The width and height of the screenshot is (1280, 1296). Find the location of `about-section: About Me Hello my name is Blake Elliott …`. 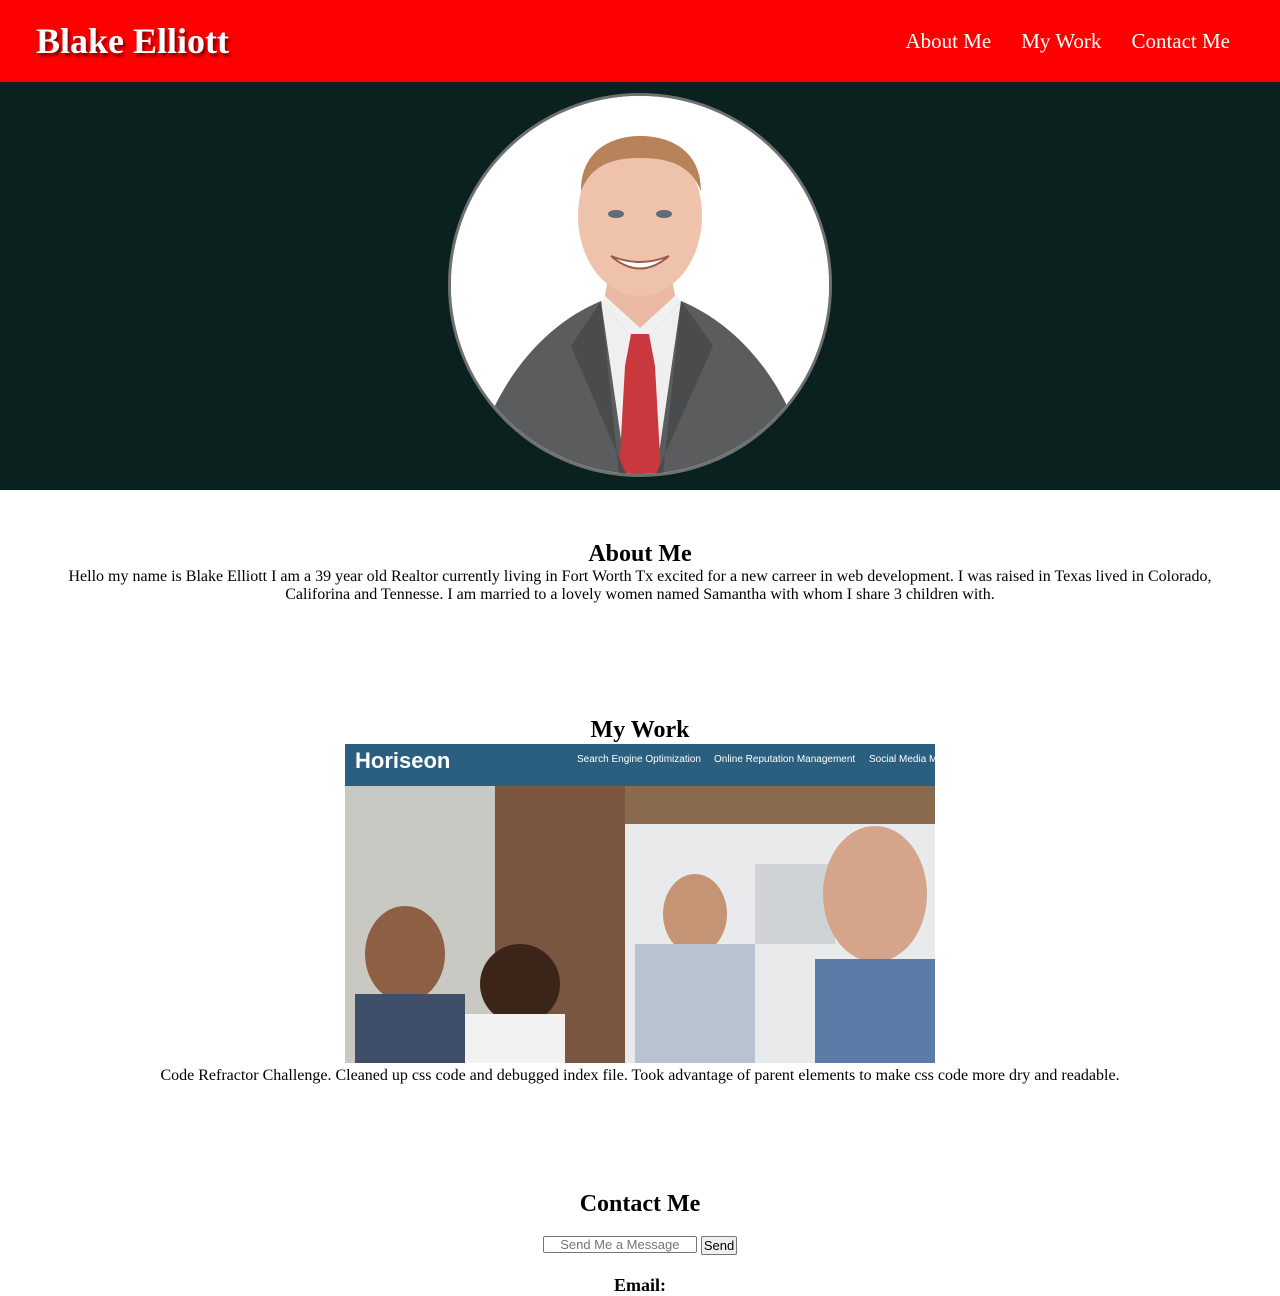

about-section: About Me Hello my name is Blake Elliott … is located at coordinates (640, 547).